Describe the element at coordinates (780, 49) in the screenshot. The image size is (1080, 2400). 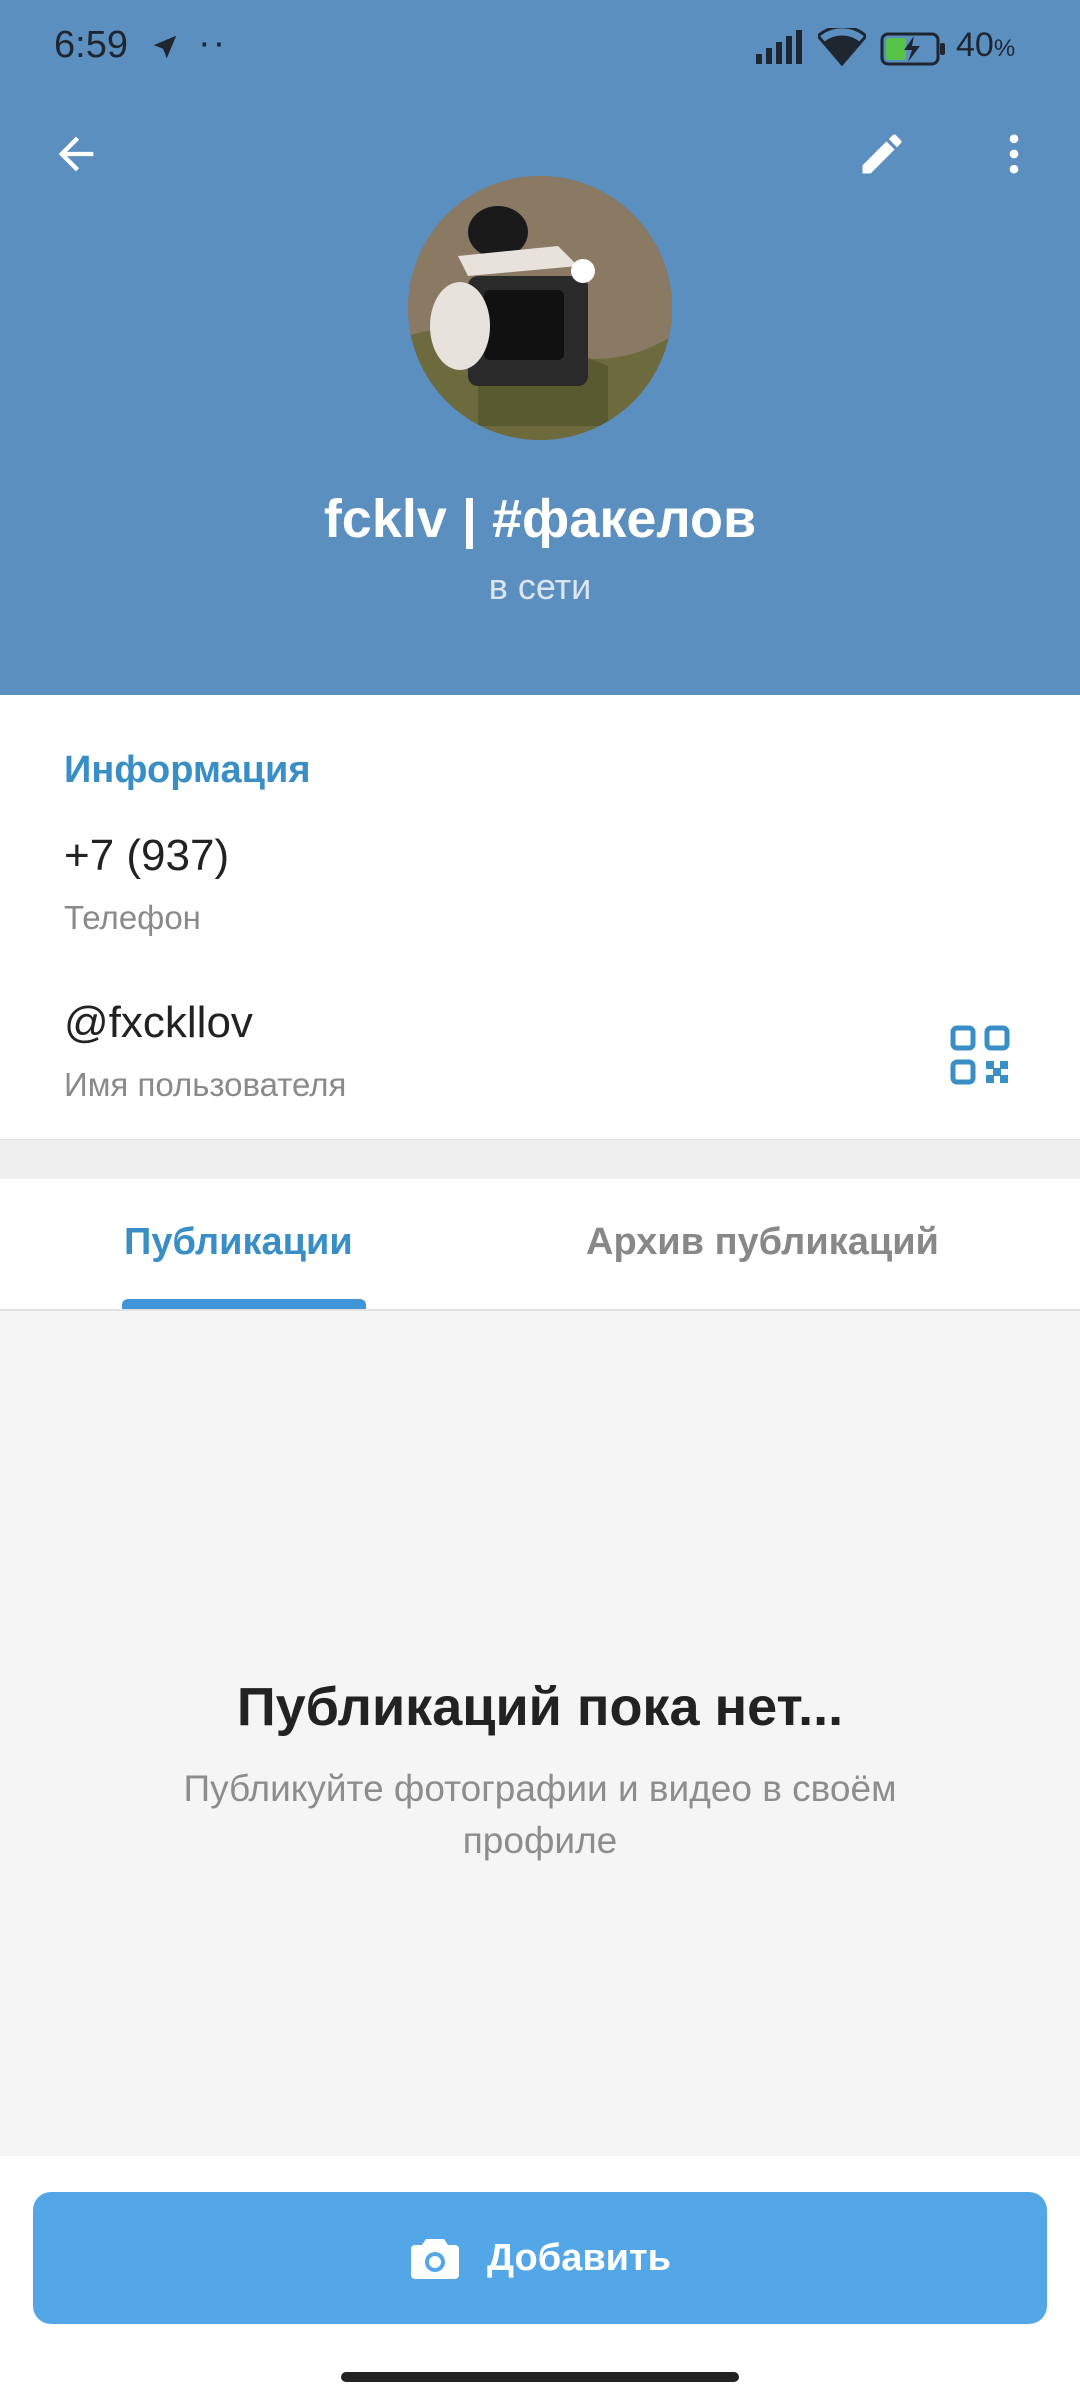
I see `signal-icon` at that location.